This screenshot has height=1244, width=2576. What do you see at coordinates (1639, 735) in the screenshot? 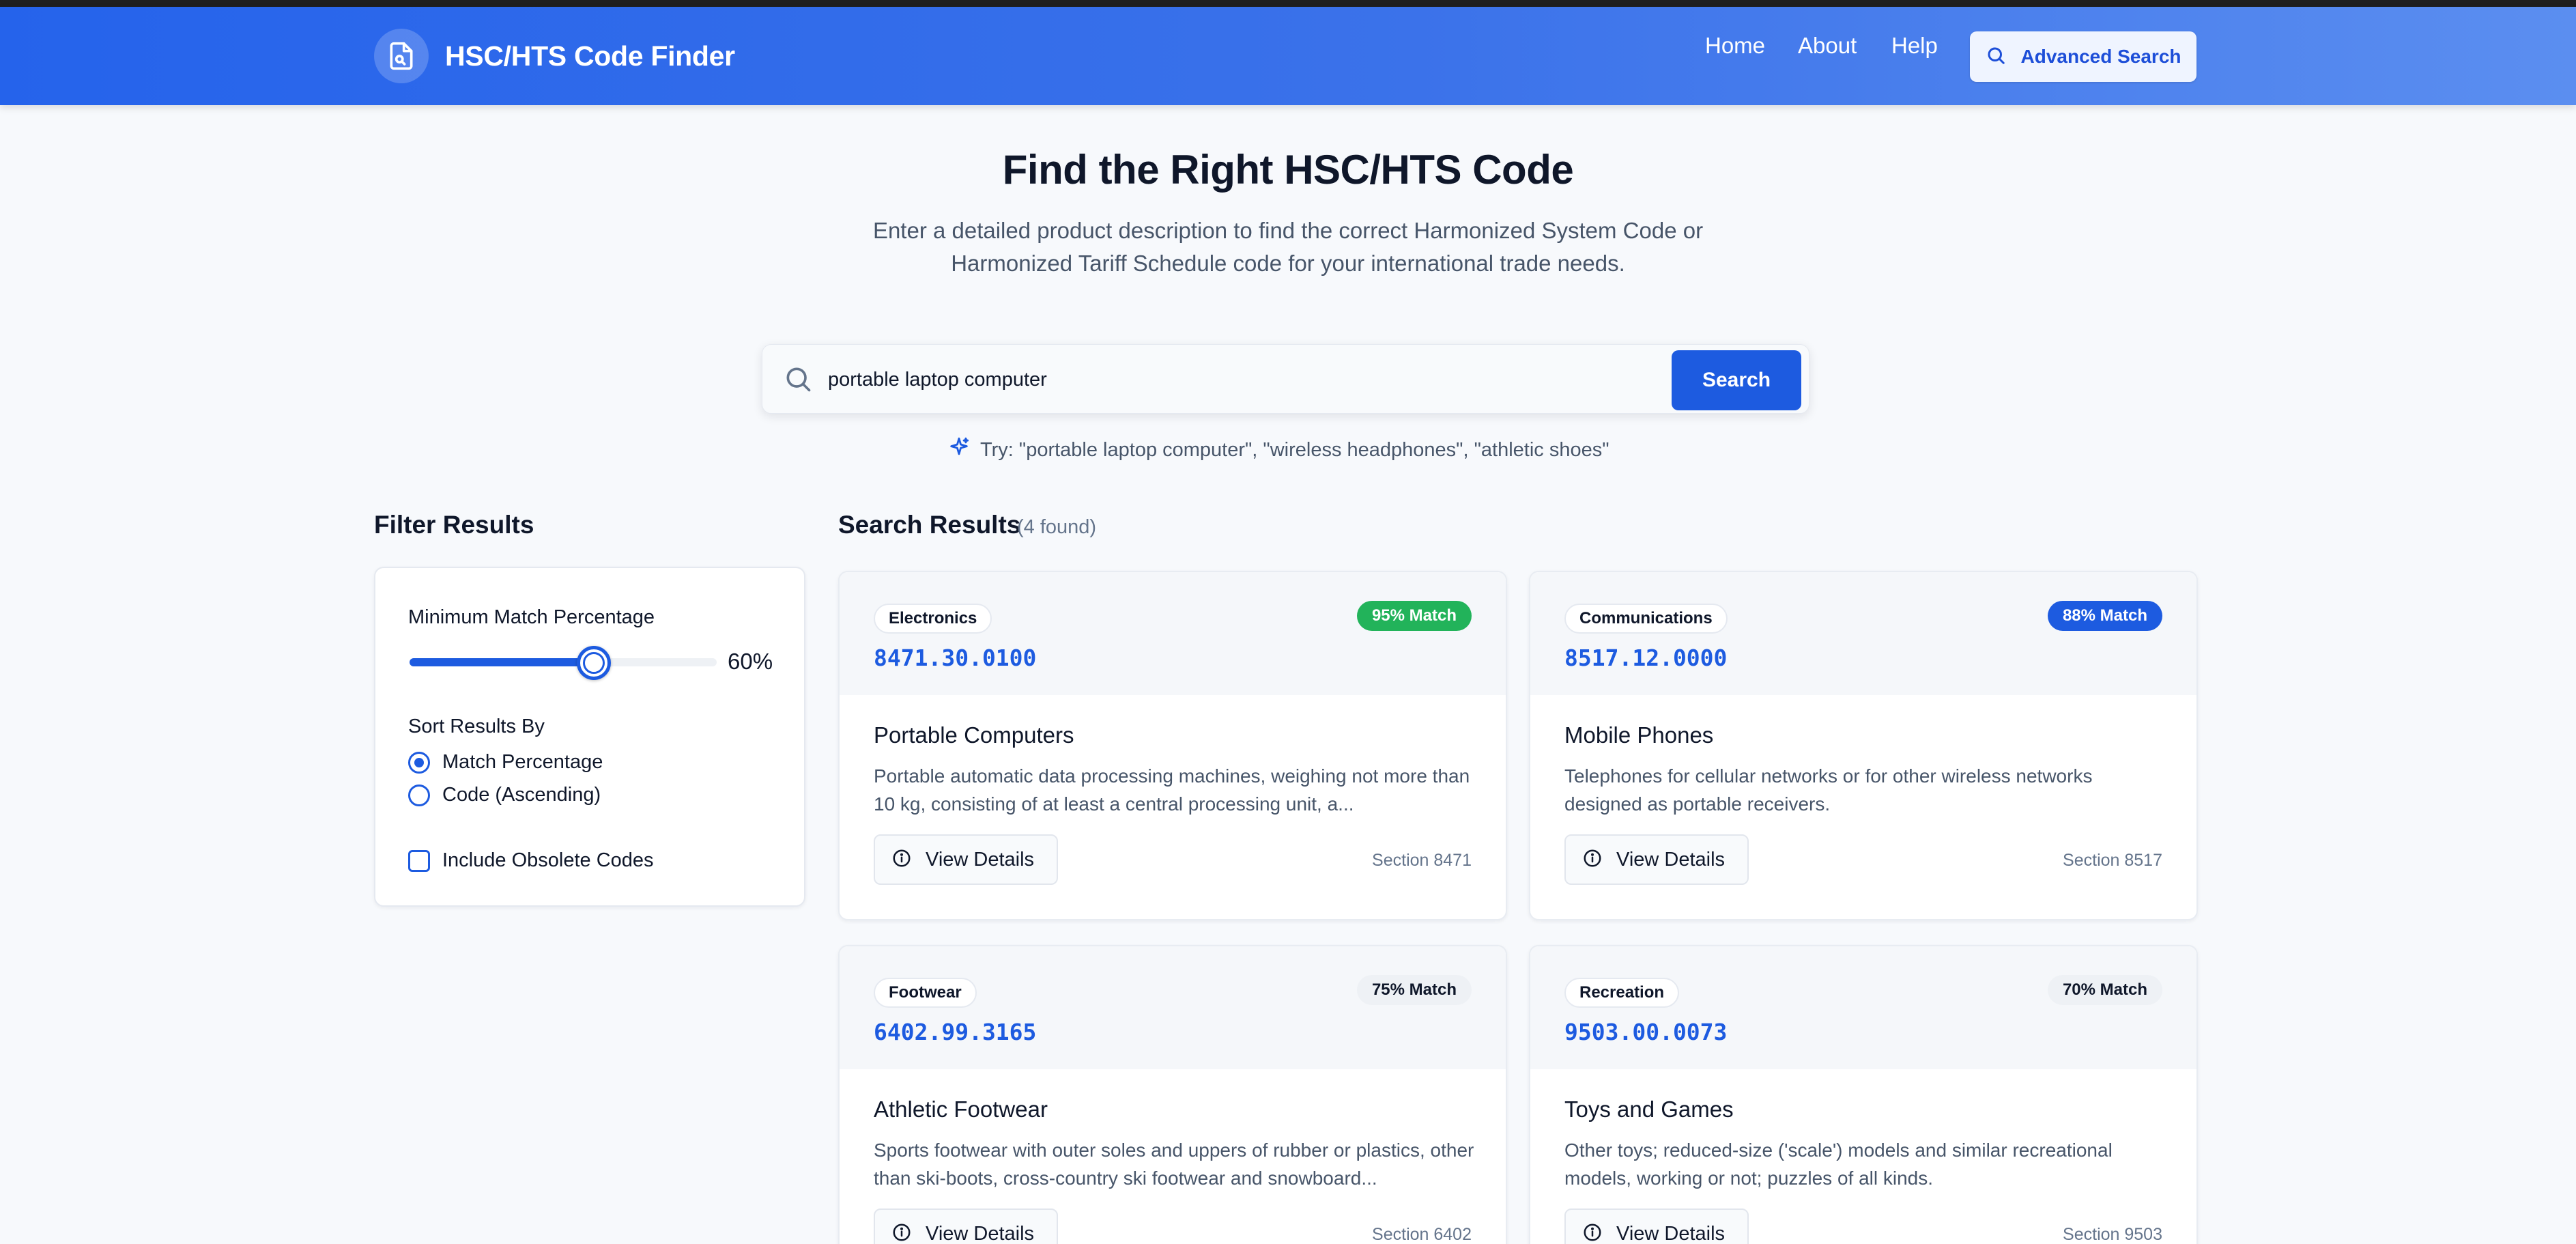
I see `result-title: Mobile Phones` at bounding box center [1639, 735].